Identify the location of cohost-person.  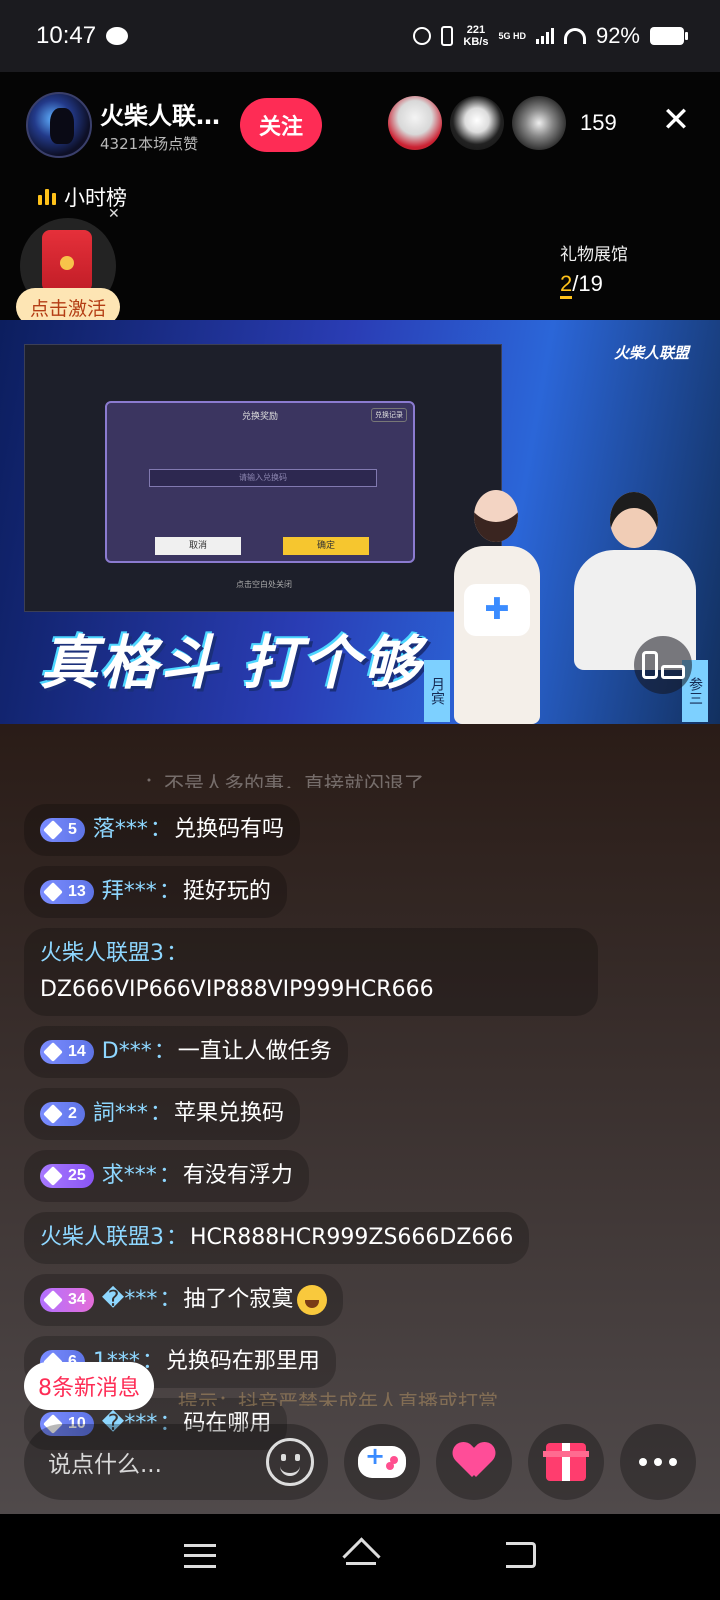
(635, 608).